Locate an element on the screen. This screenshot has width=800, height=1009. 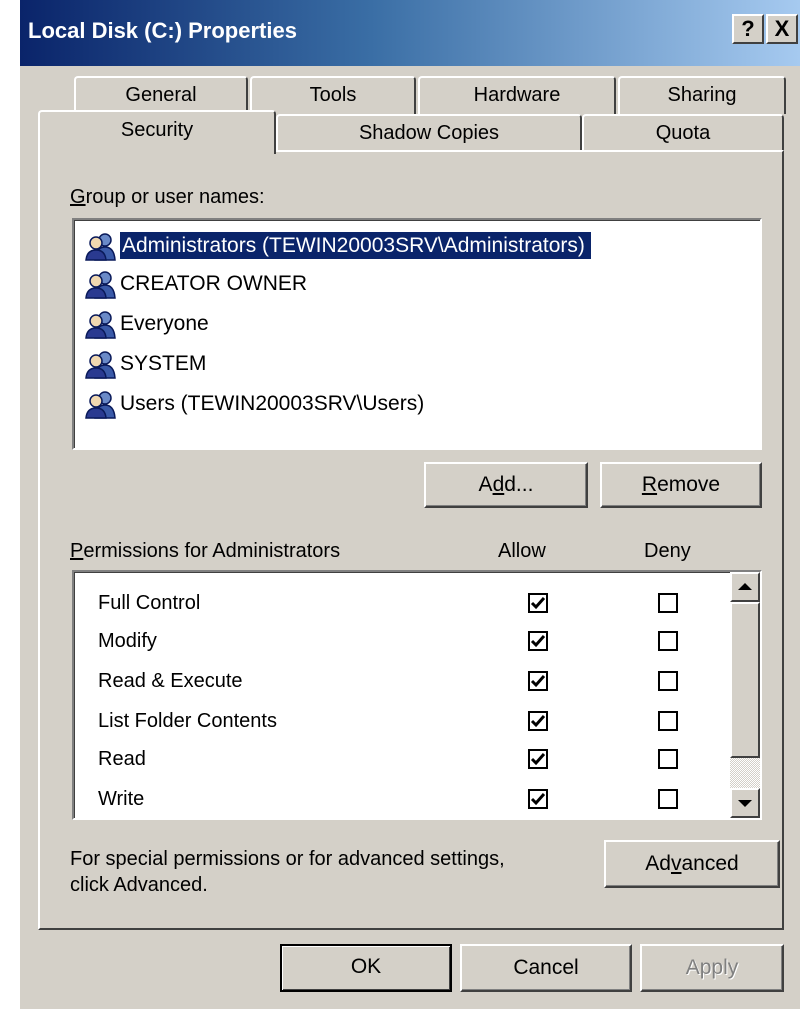
user-name: Users (TEWIN20003SRV\Users) is located at coordinates (272, 403).